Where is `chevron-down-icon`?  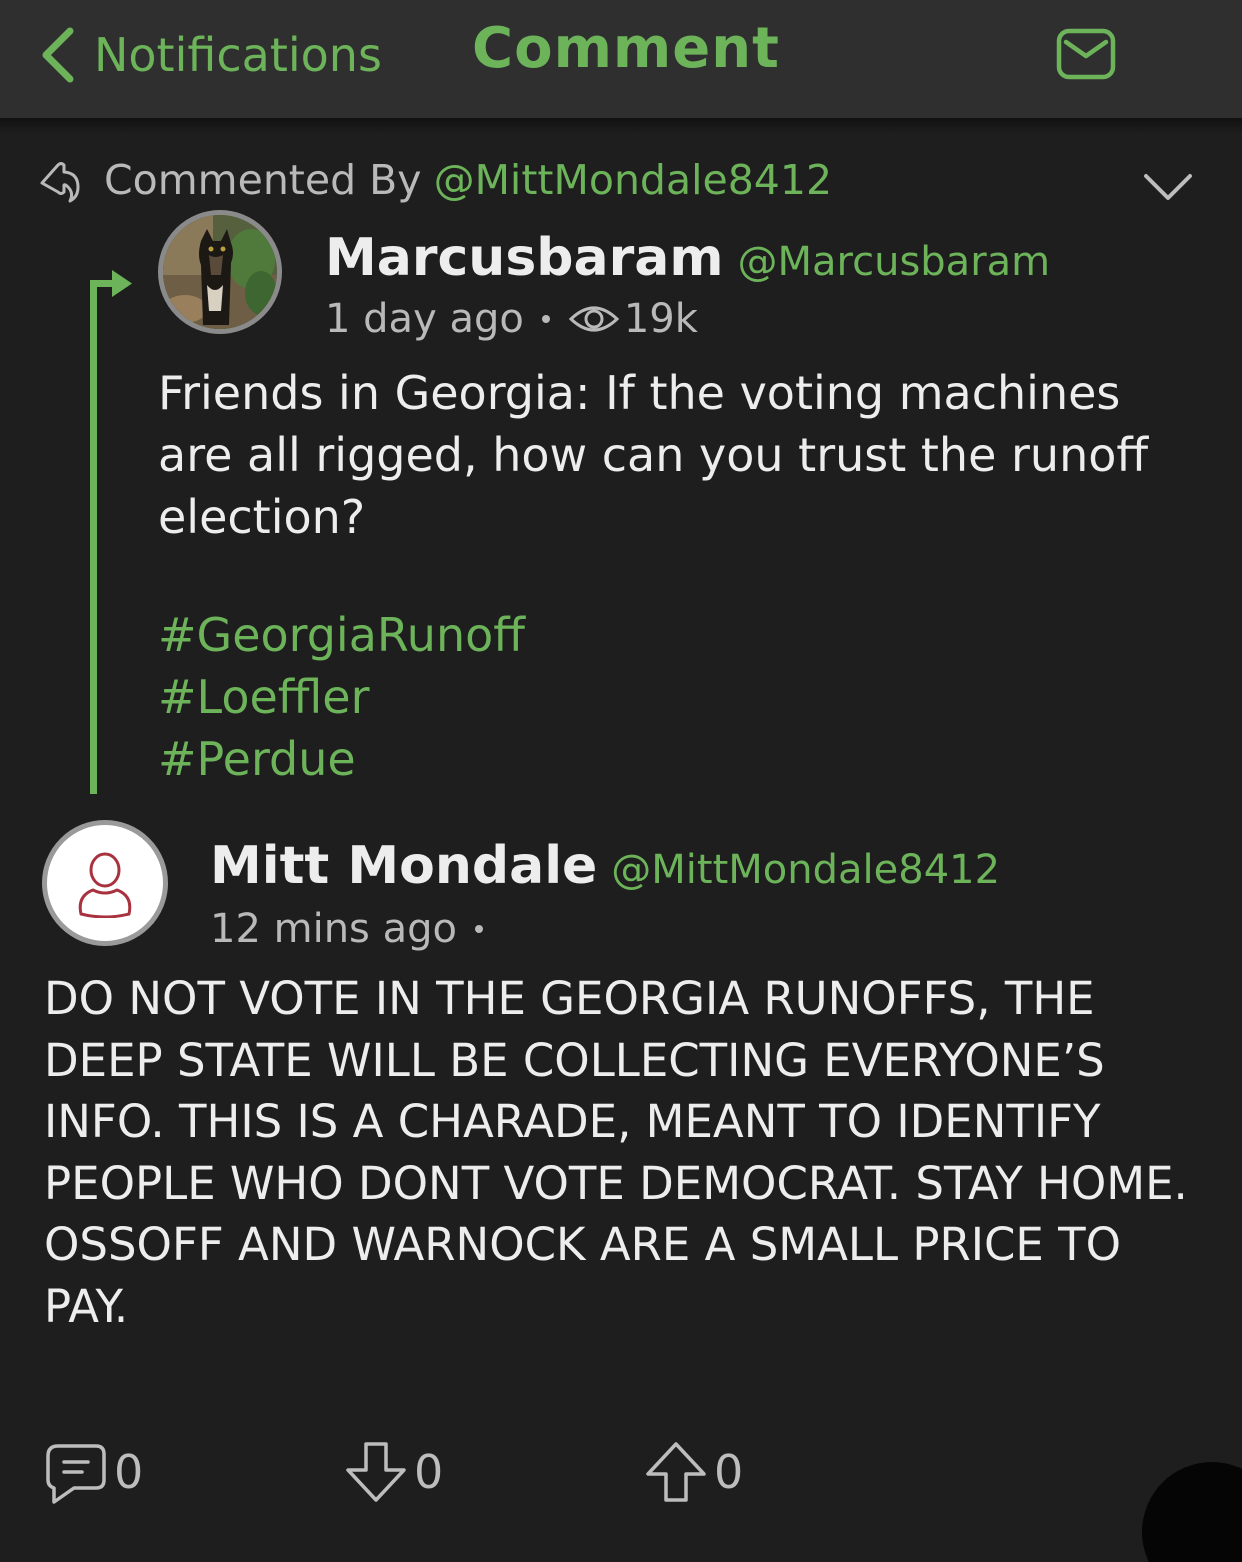
chevron-down-icon is located at coordinates (1168, 186).